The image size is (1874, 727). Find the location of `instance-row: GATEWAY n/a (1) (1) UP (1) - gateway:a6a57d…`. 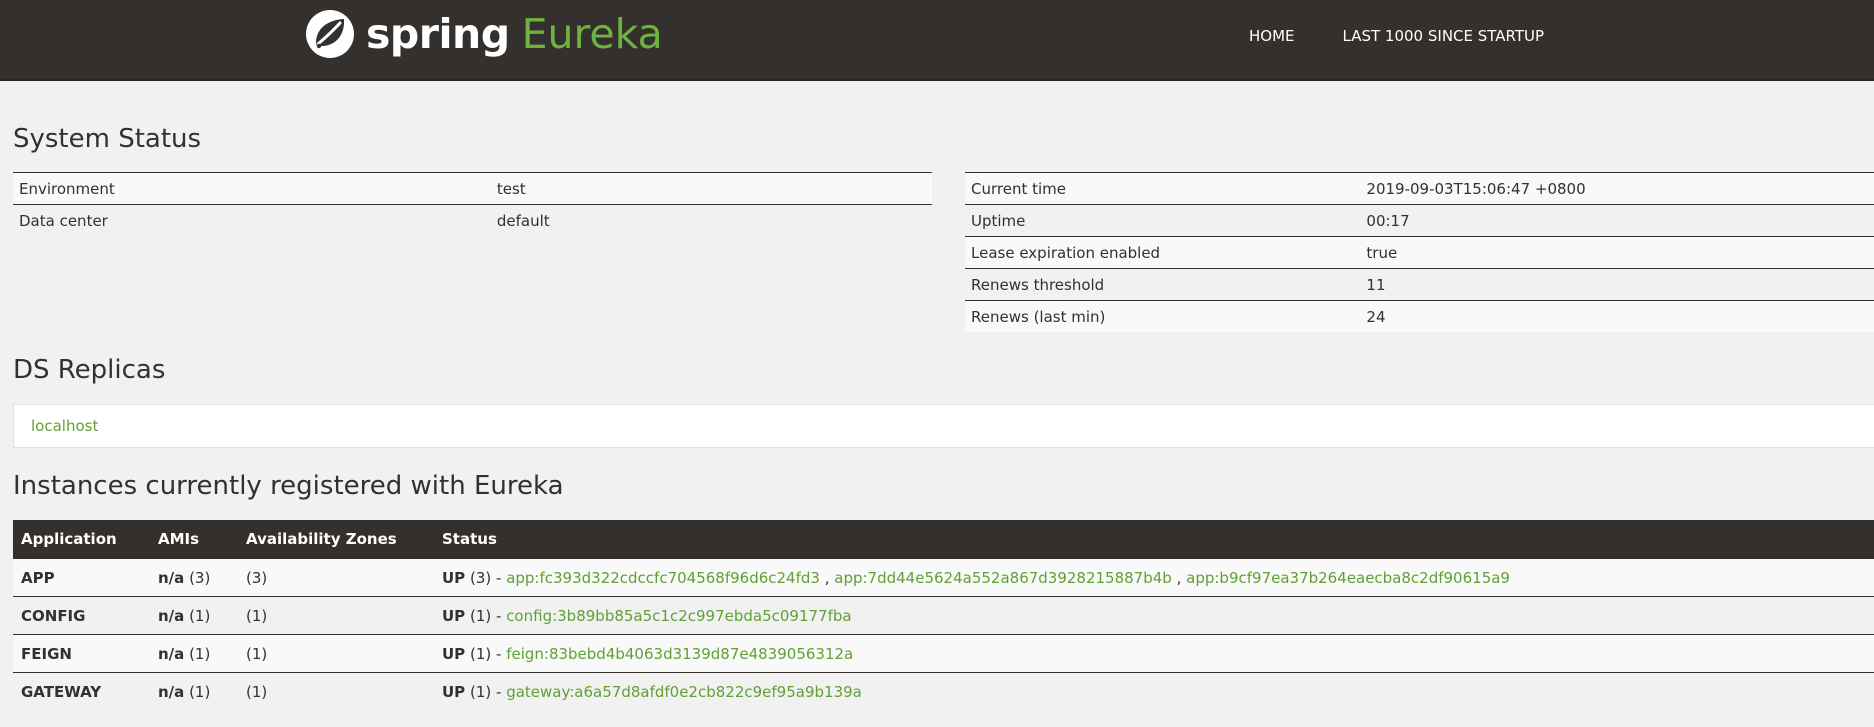

instance-row: GATEWAY n/a (1) (1) UP (1) - gateway:a6a57d… is located at coordinates (943, 691).